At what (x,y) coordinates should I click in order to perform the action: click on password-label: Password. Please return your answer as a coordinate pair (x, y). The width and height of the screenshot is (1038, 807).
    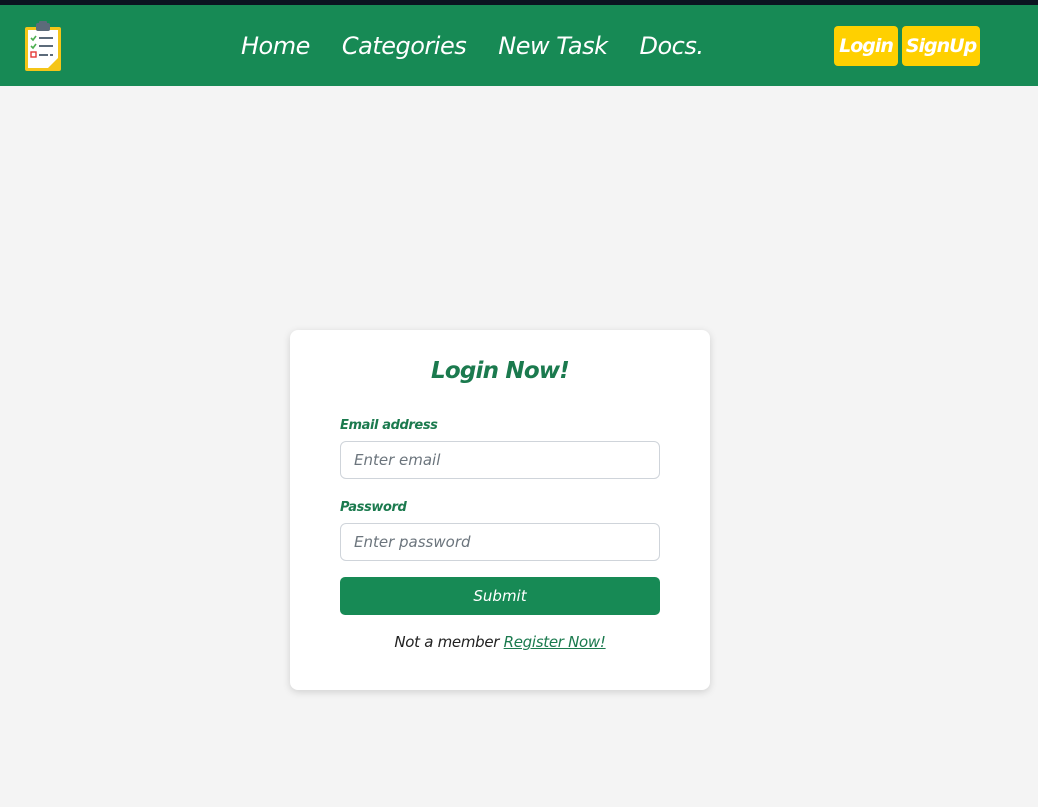
    Looking at the image, I should click on (373, 507).